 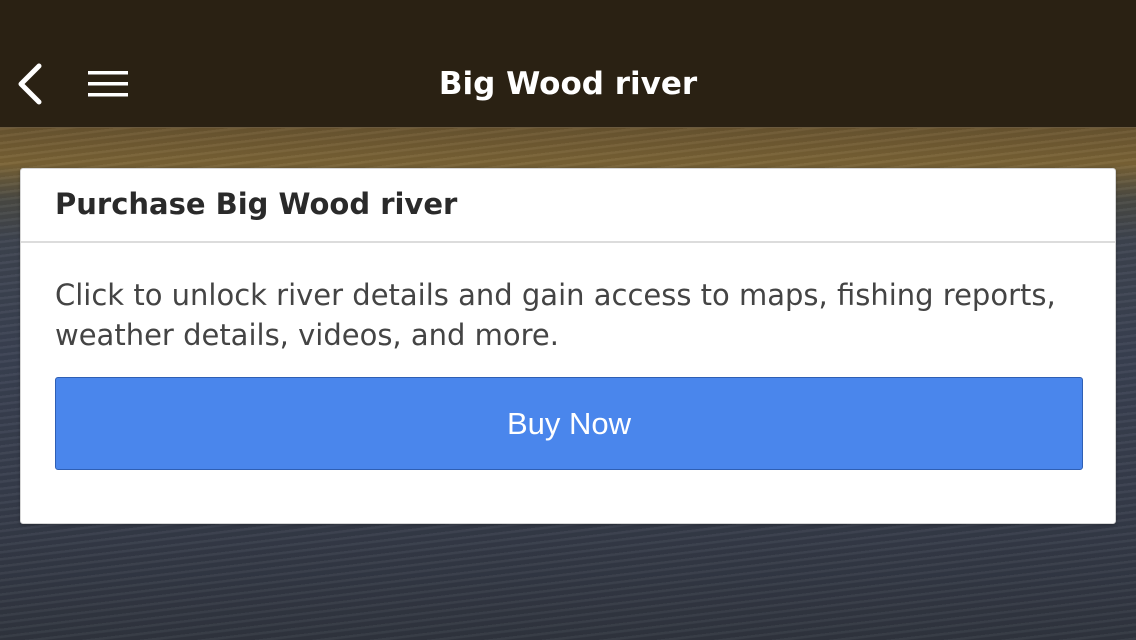 What do you see at coordinates (569, 423) in the screenshot?
I see `buy-now-button: Buy Now` at bounding box center [569, 423].